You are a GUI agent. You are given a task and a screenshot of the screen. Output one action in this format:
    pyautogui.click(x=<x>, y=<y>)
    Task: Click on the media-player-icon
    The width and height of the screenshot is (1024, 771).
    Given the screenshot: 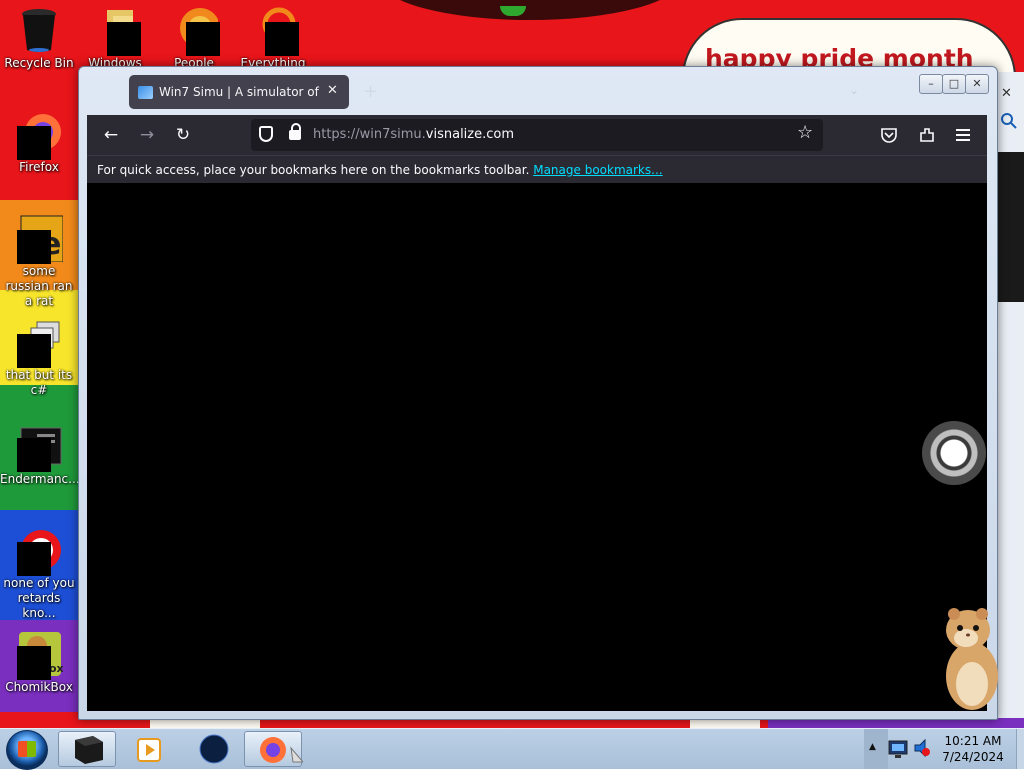 What is the action you would take?
    pyautogui.click(x=149, y=750)
    